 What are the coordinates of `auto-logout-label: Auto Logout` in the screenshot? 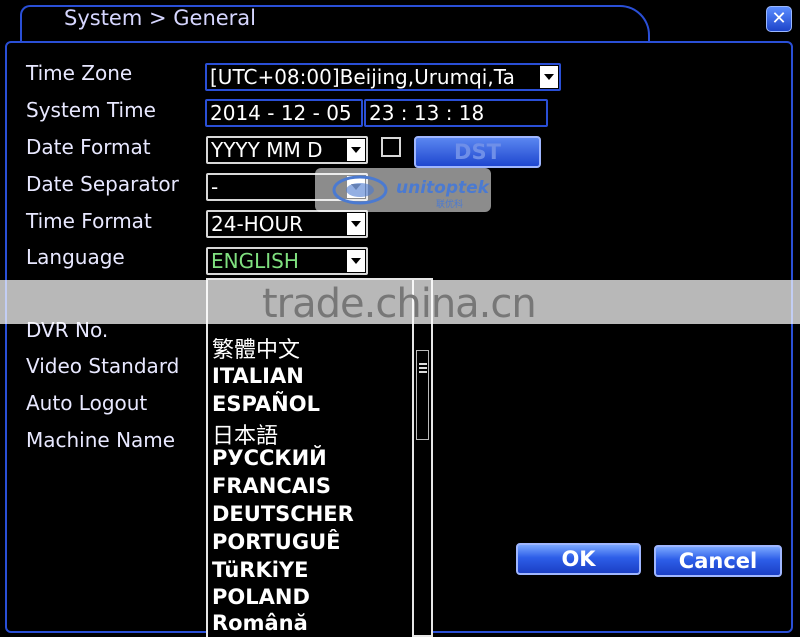 It's located at (87, 403).